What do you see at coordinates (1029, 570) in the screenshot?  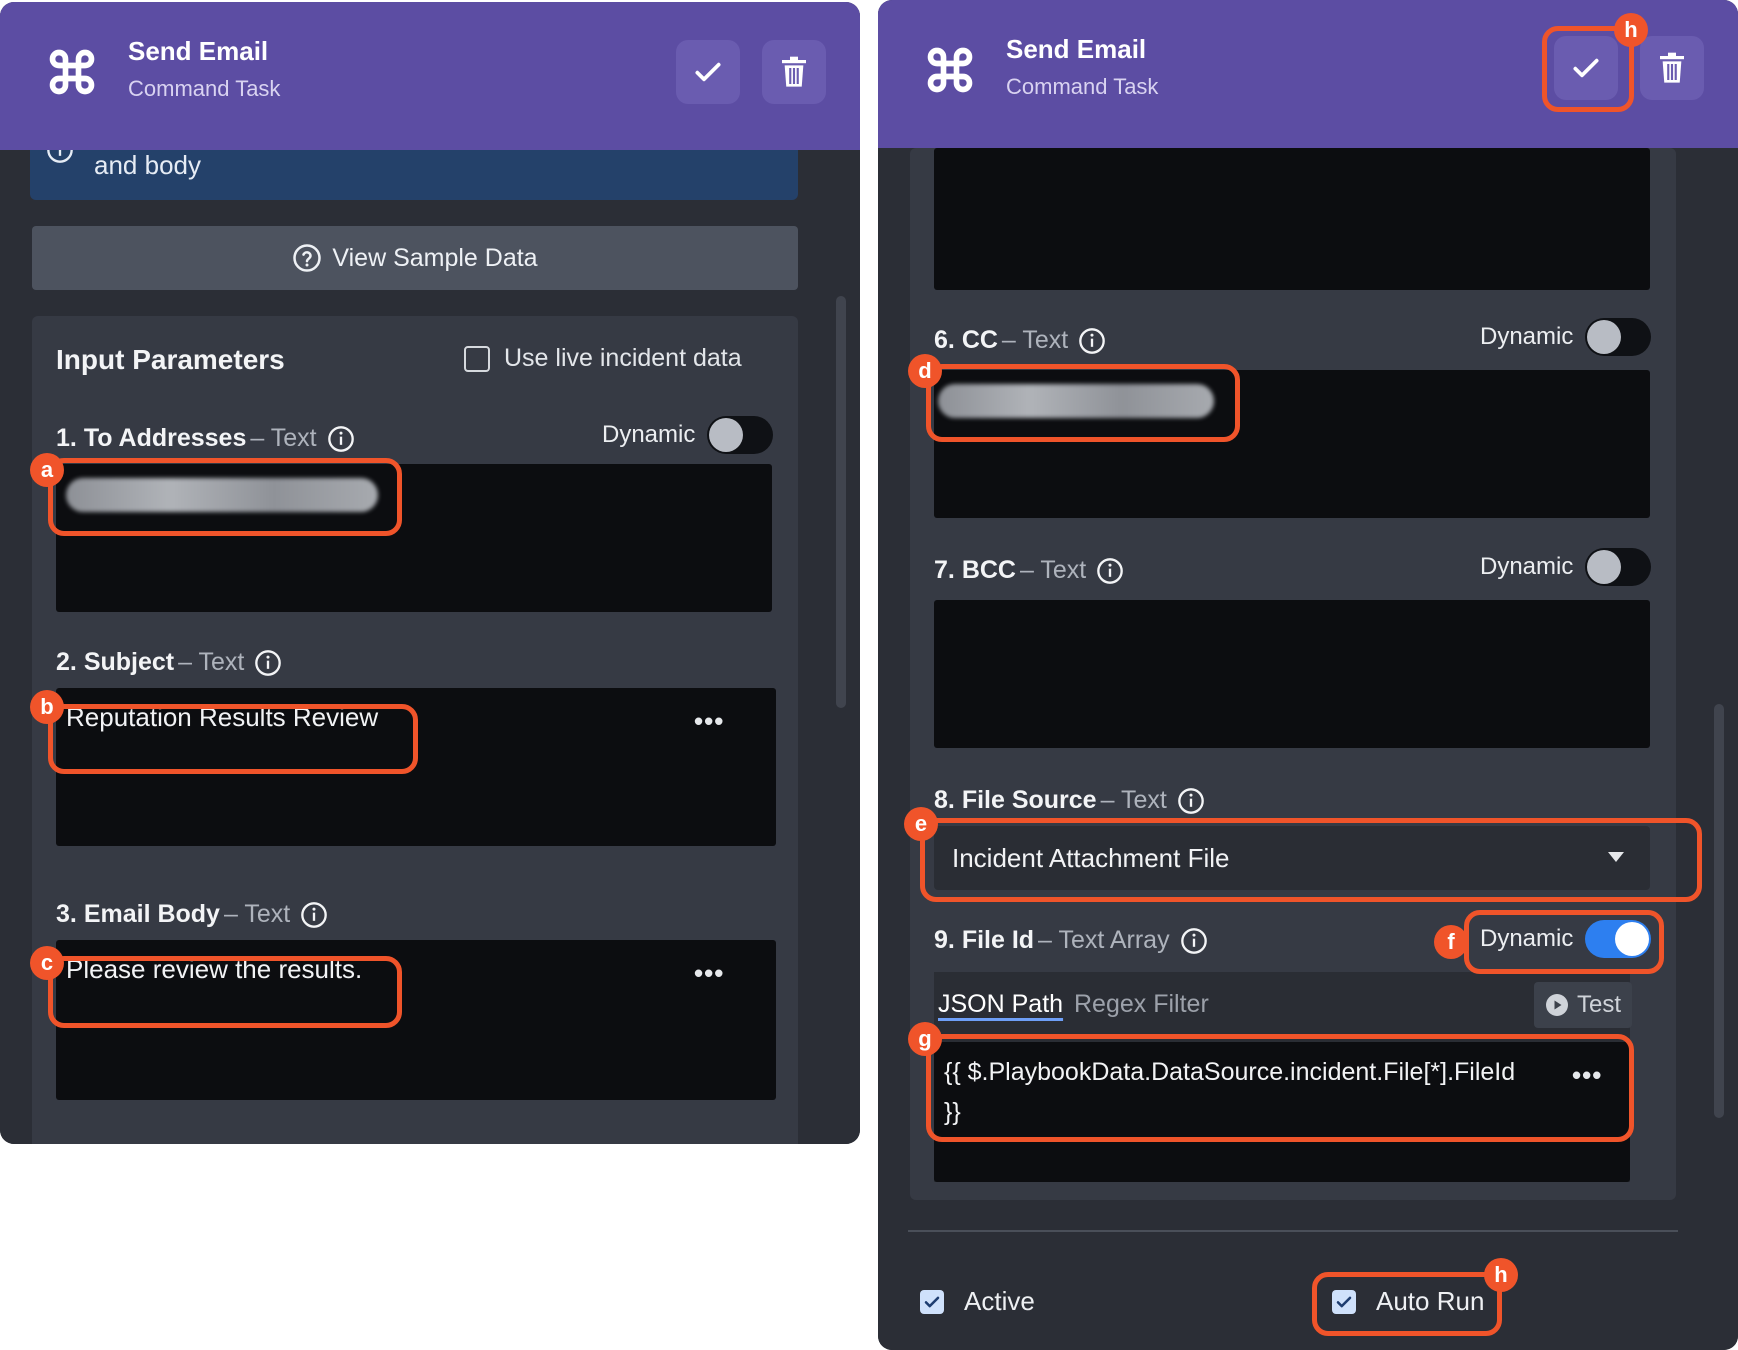 I see `bcc-label: 7. BCC – Text` at bounding box center [1029, 570].